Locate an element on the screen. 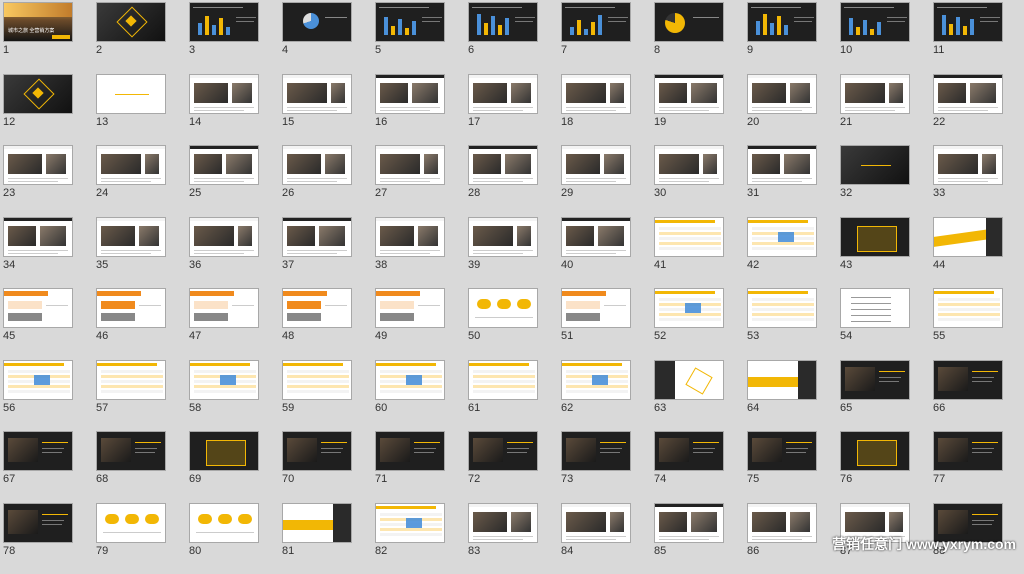 This screenshot has width=1024, height=574. header-strip is located at coordinates (317, 76).